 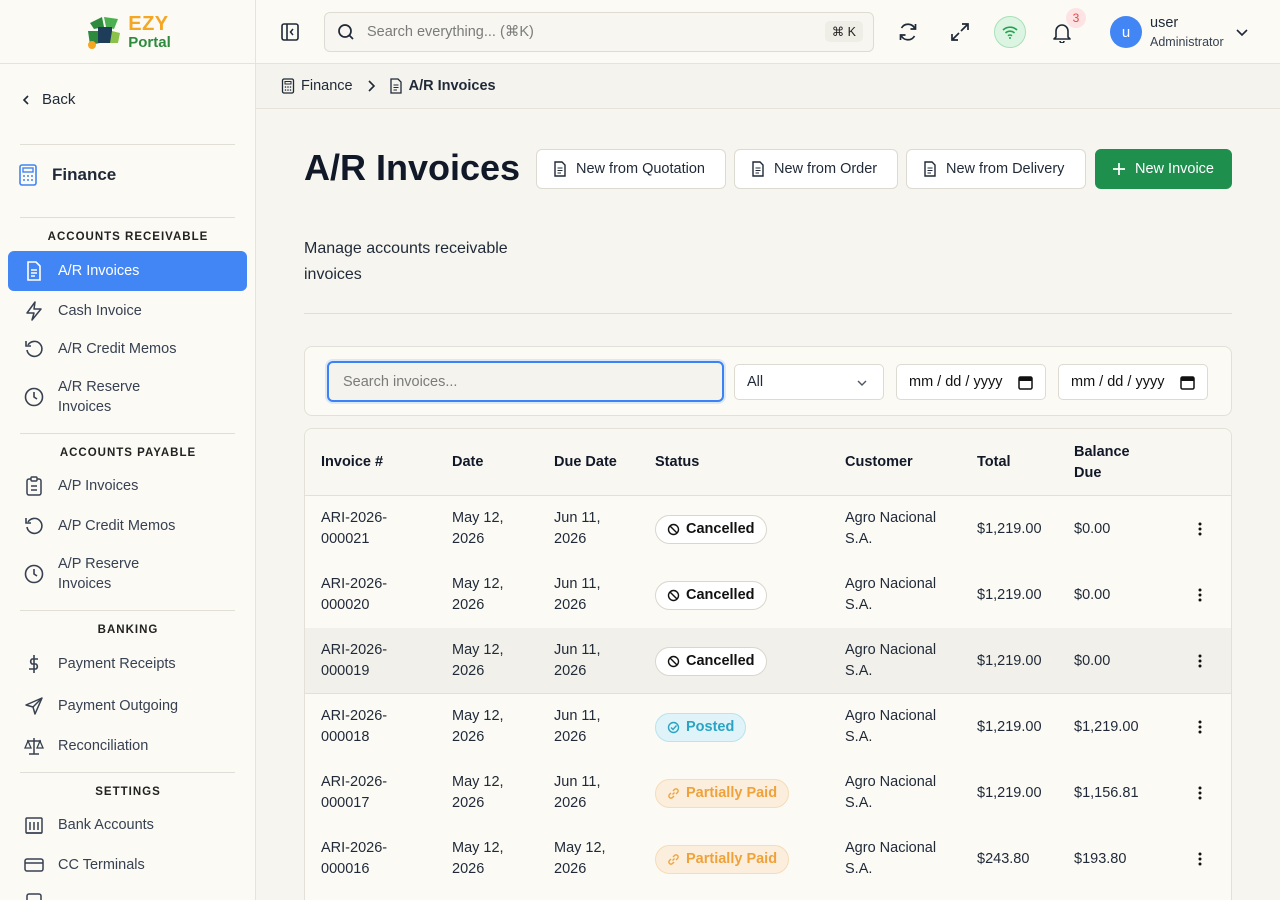 What do you see at coordinates (467, 462) in the screenshot?
I see `column-header-date: Date` at bounding box center [467, 462].